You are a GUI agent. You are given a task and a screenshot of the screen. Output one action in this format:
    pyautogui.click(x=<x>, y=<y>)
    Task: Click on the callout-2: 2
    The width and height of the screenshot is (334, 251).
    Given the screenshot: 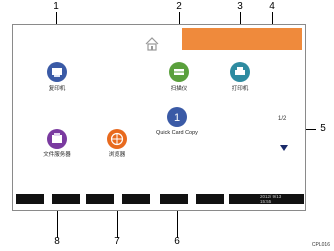 What is the action you would take?
    pyautogui.click(x=179, y=6)
    